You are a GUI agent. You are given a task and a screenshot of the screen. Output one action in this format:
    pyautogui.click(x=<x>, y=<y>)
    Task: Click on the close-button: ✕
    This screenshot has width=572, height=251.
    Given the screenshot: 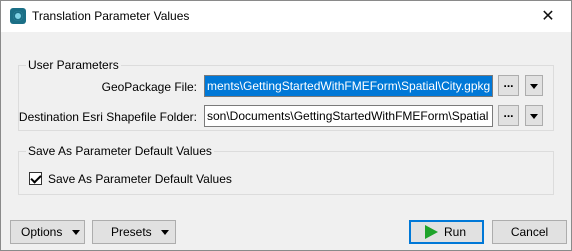 What is the action you would take?
    pyautogui.click(x=548, y=16)
    